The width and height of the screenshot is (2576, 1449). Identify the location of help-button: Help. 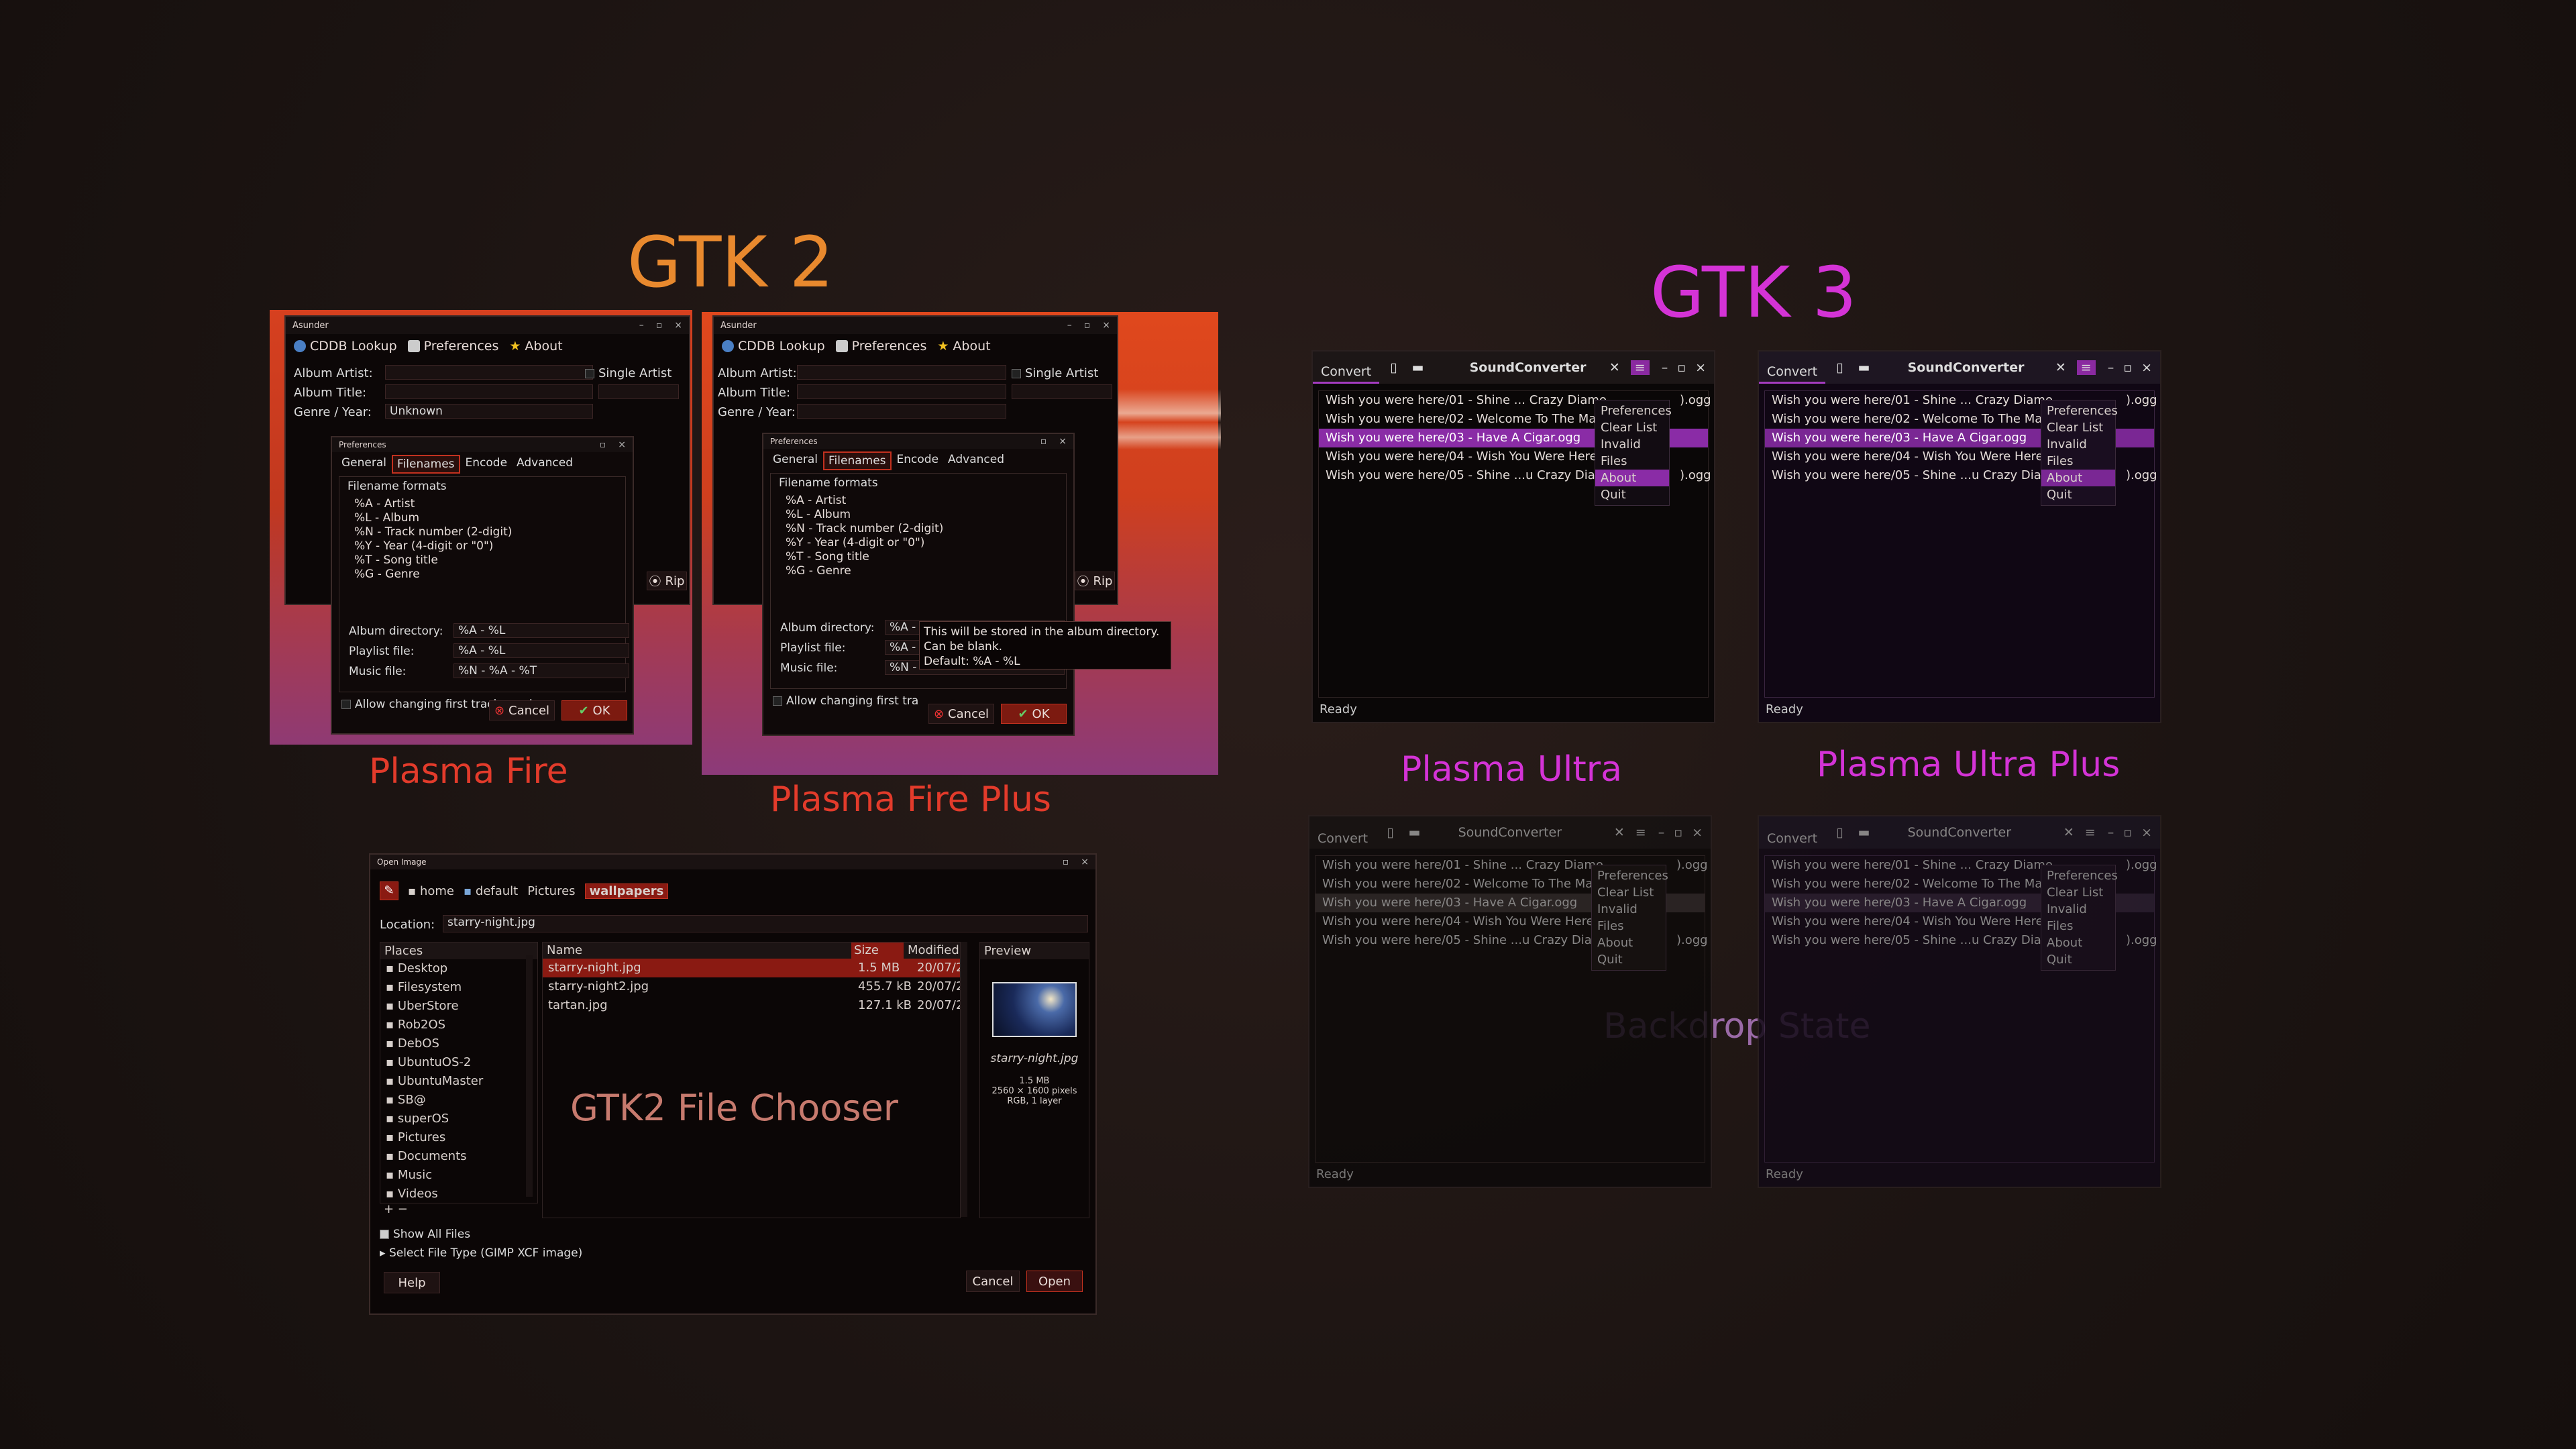
(412, 1282).